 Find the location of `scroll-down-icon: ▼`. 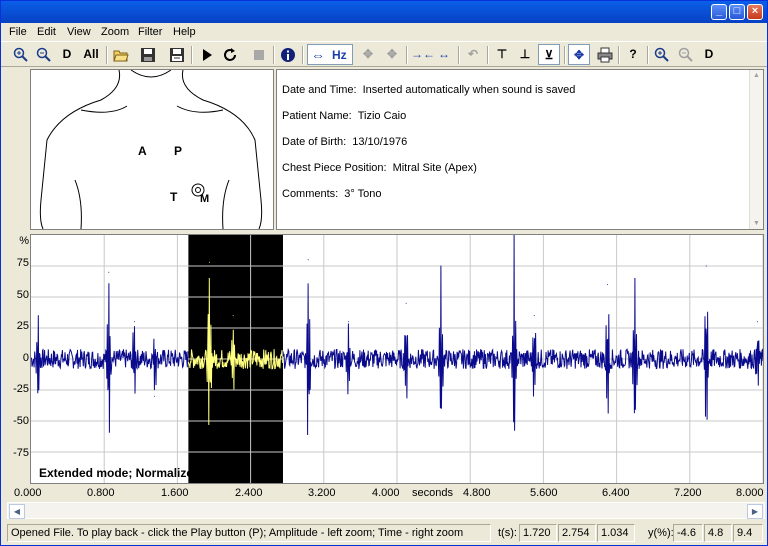

scroll-down-icon: ▼ is located at coordinates (756, 223).